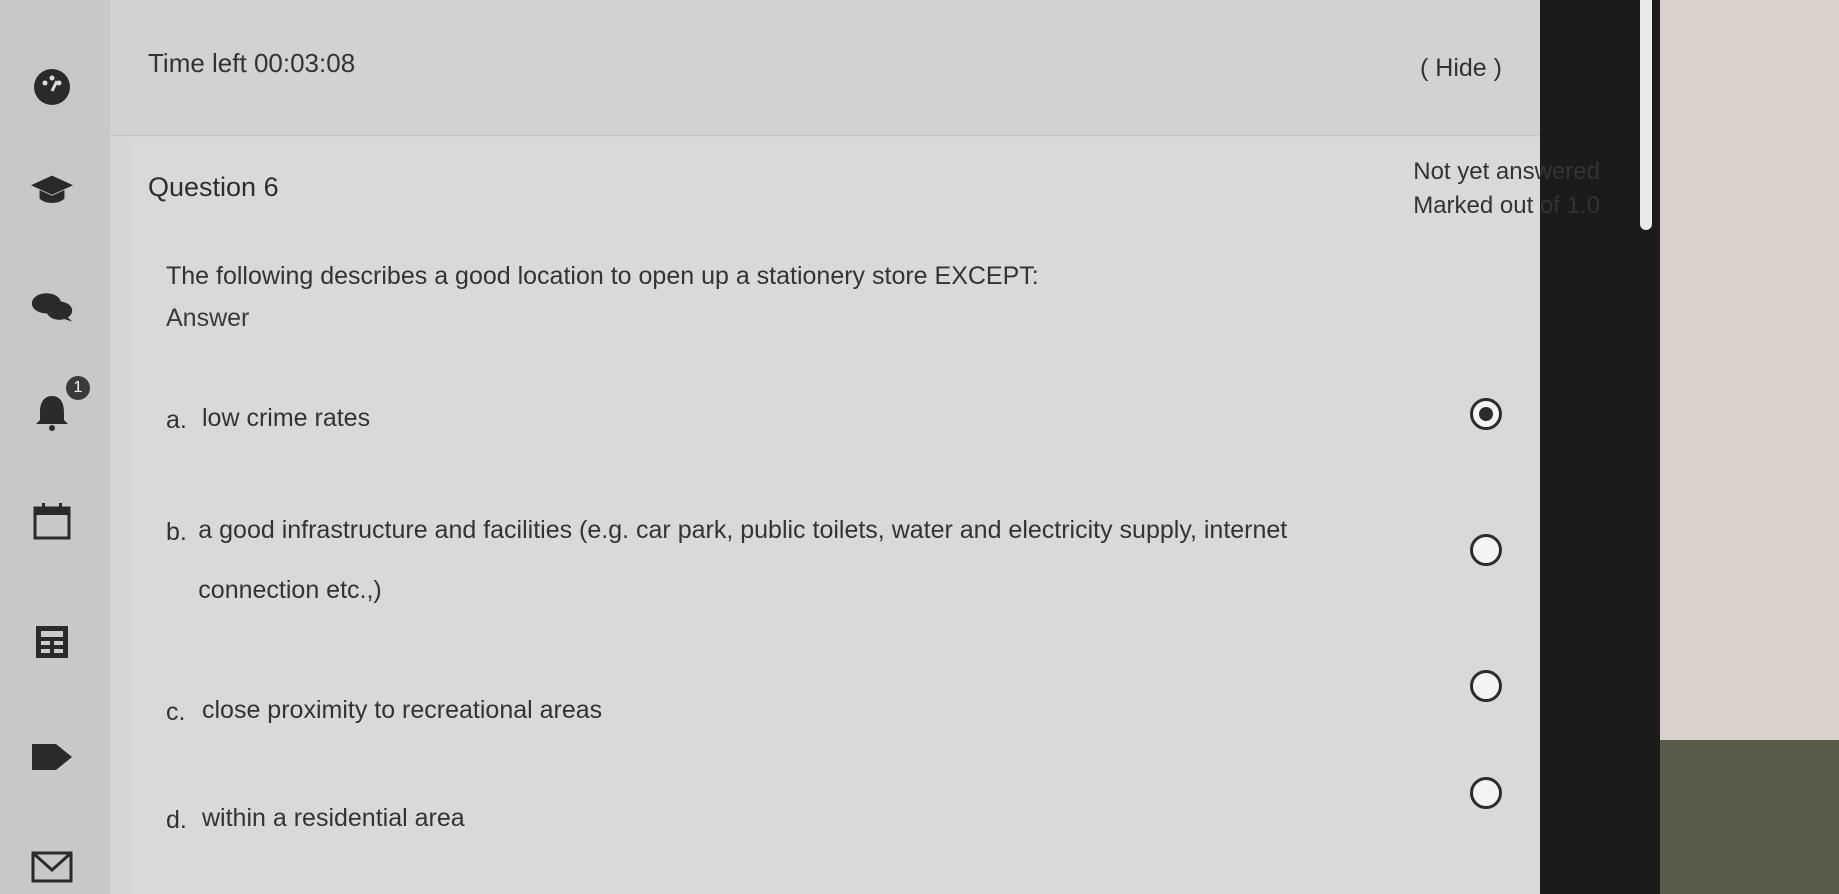 The width and height of the screenshot is (1839, 894). What do you see at coordinates (1486, 550) in the screenshot?
I see `option-b-radio` at bounding box center [1486, 550].